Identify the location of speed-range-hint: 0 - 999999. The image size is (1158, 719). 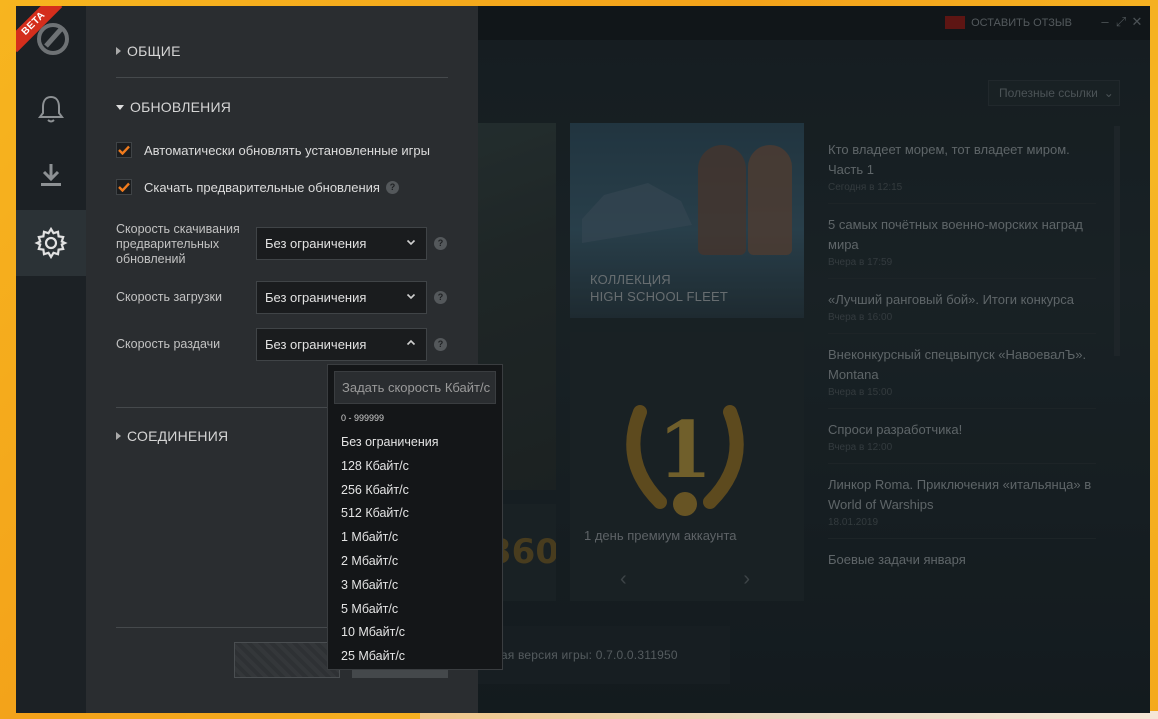
(363, 418).